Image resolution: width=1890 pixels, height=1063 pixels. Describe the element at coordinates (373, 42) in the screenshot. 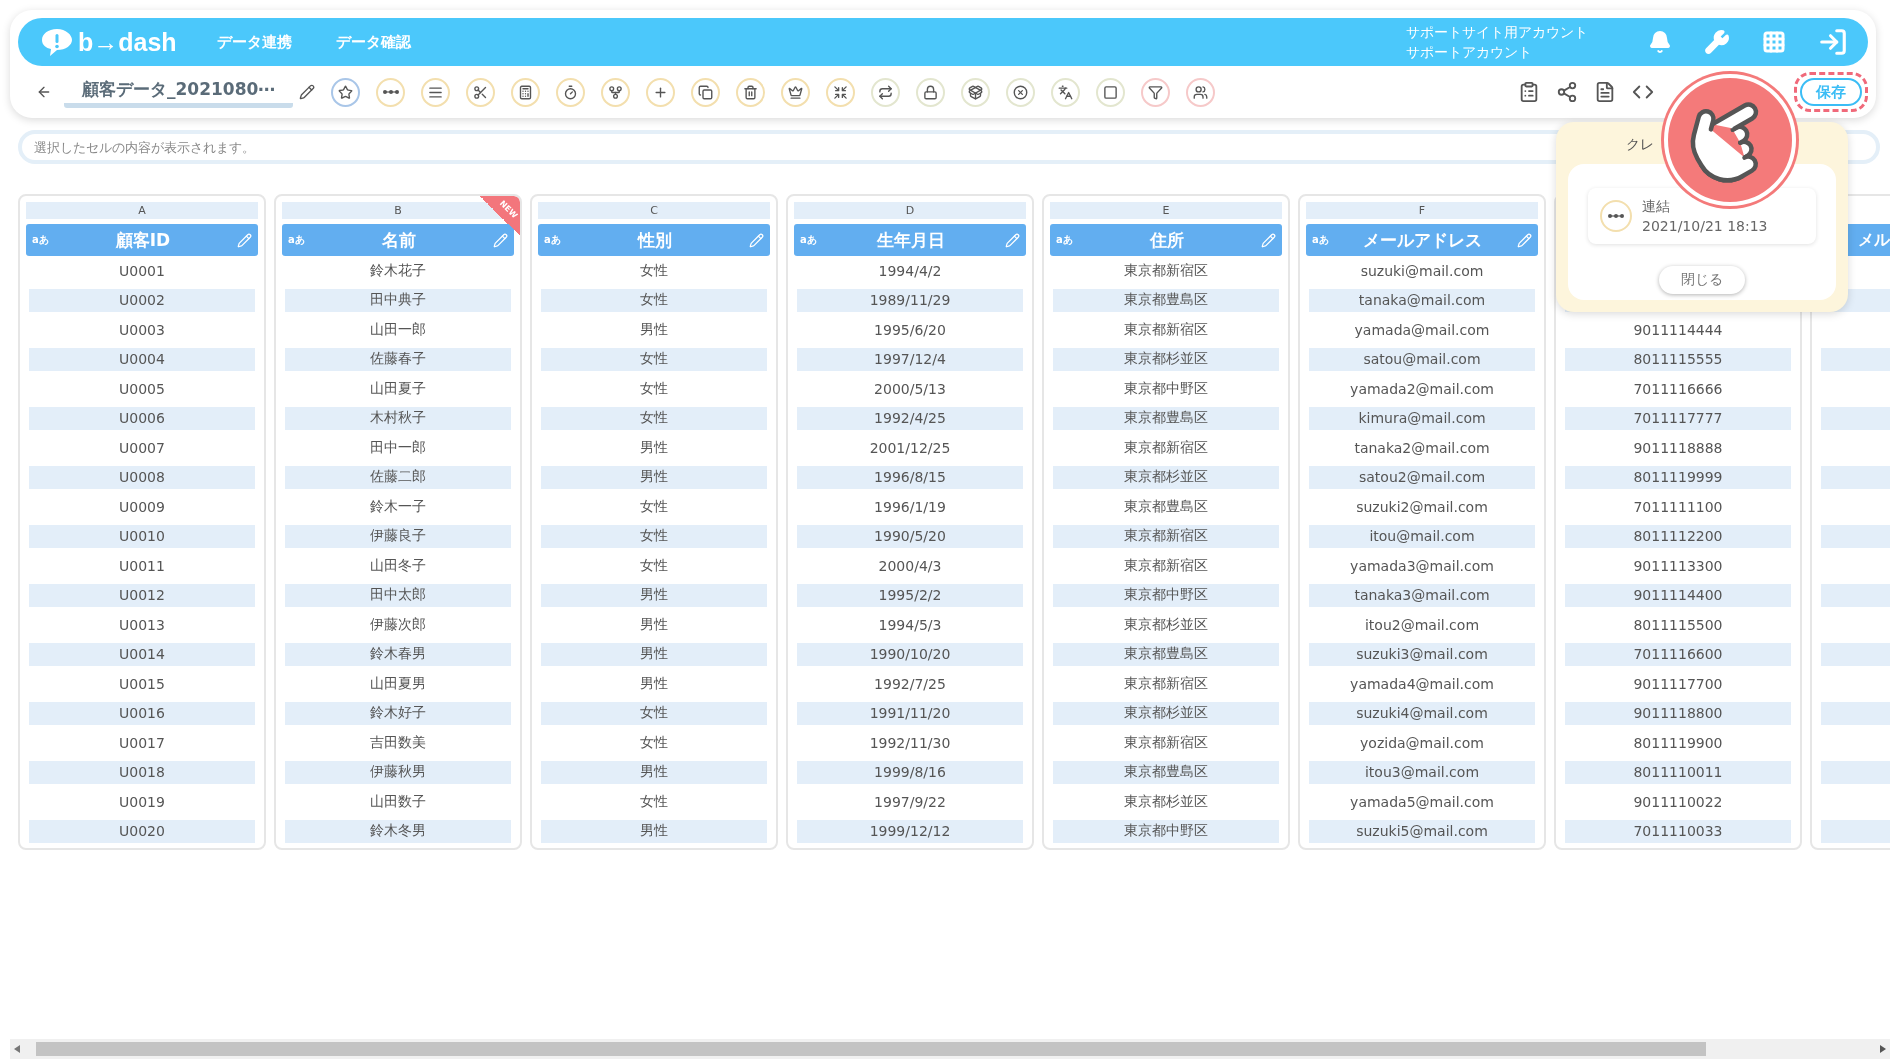

I see `nav-link: データ確認` at that location.